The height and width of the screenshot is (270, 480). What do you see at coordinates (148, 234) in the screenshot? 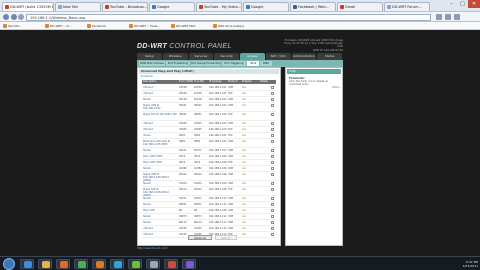
I see `cell-desc: uTorrent` at bounding box center [148, 234].